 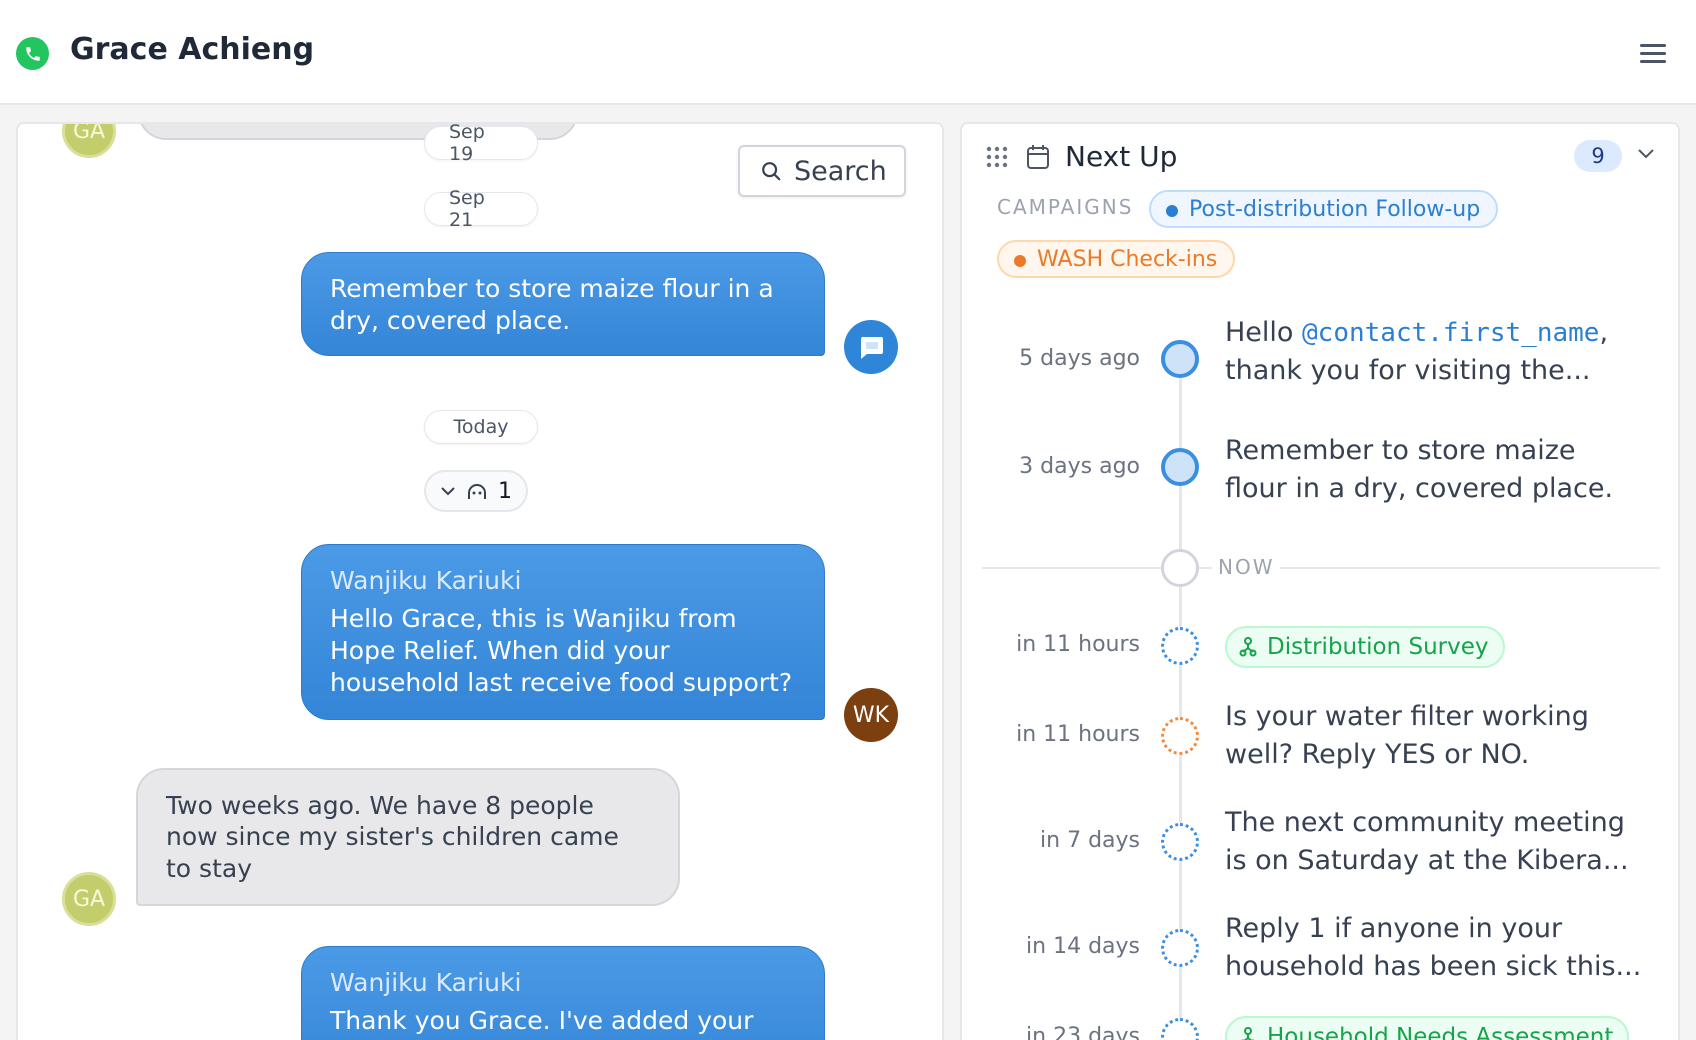 I want to click on phone-icon, so click(x=32, y=53).